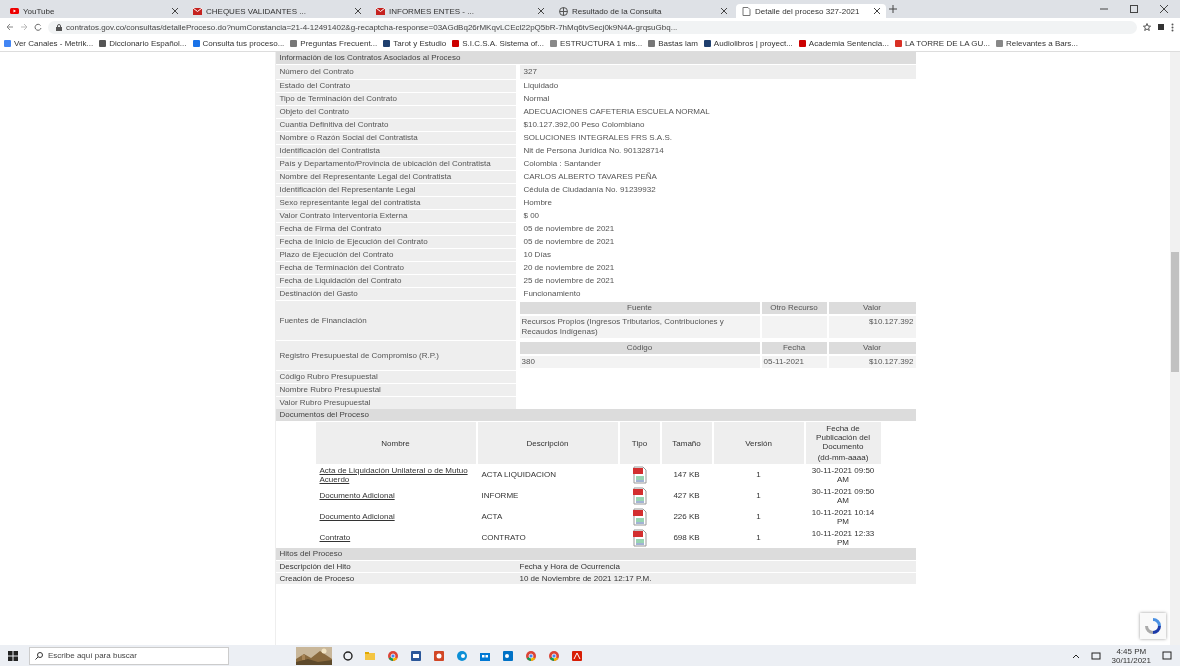 The width and height of the screenshot is (1180, 666). I want to click on star-icon, so click(1147, 27).